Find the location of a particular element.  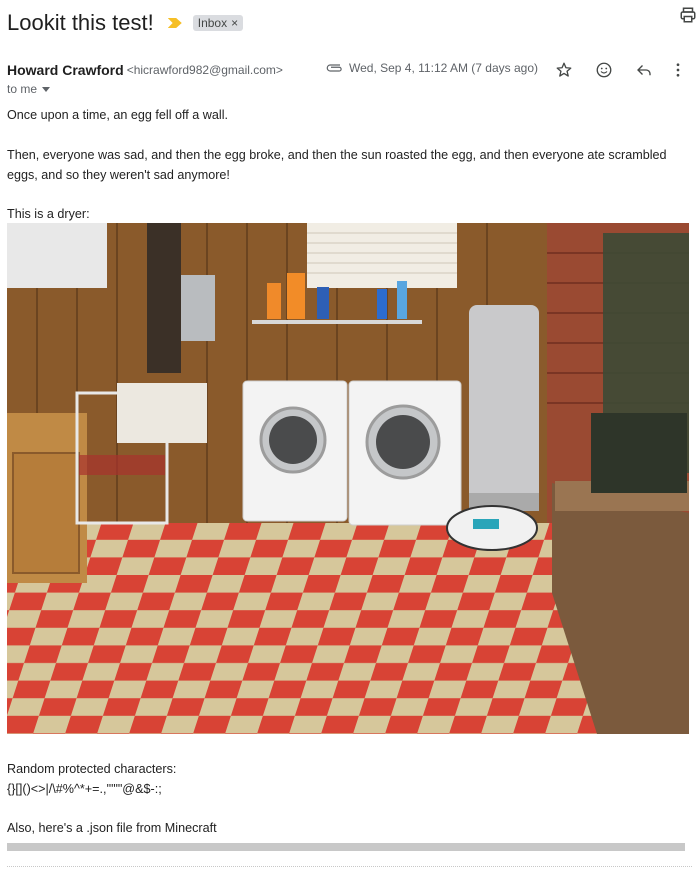

emoji-button is located at coordinates (604, 70).